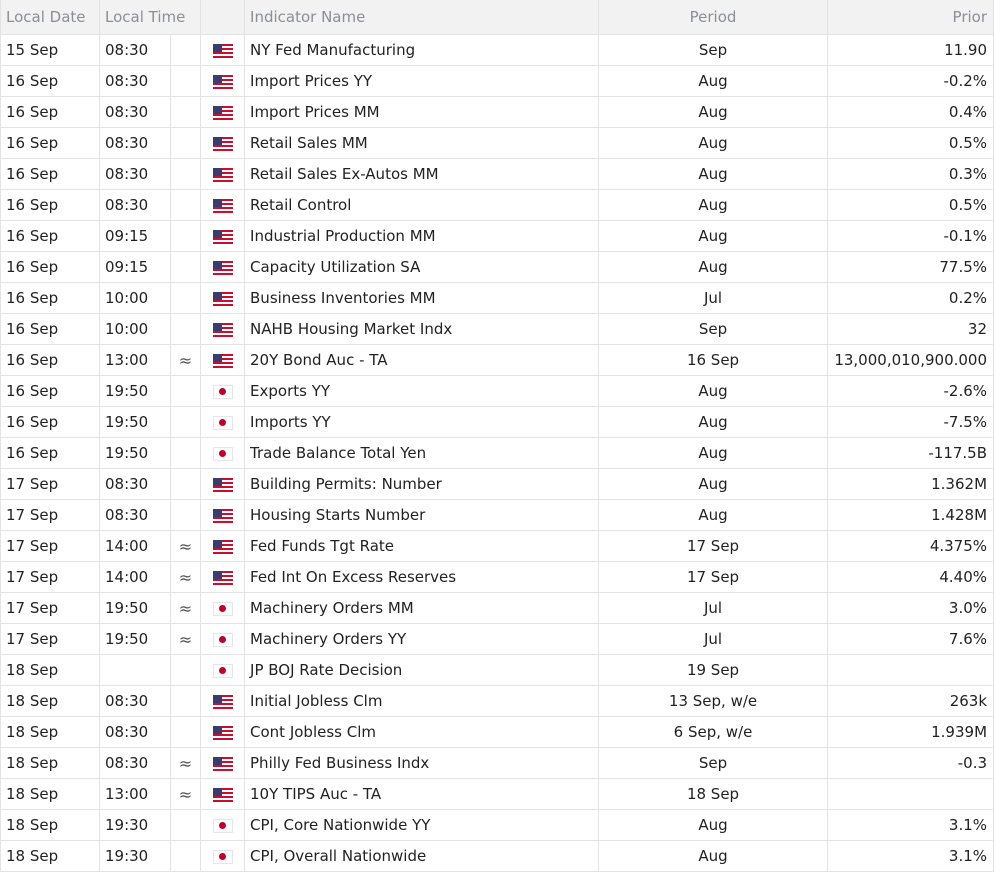  What do you see at coordinates (713, 17) in the screenshot?
I see `header-period: Period` at bounding box center [713, 17].